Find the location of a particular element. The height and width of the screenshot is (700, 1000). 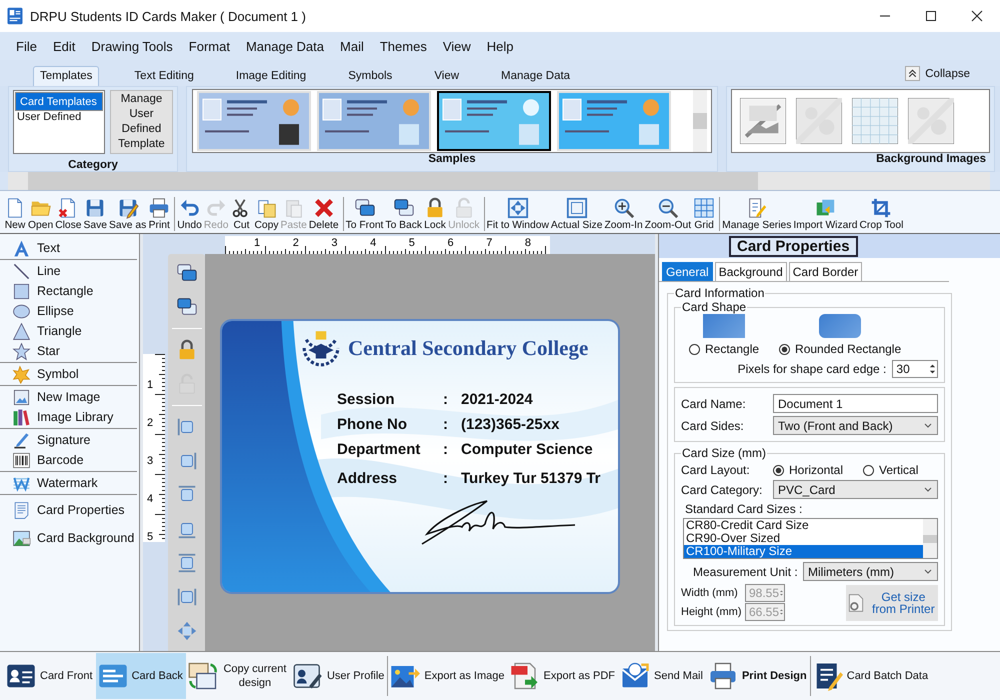

ribbon-tab: Image Editing is located at coordinates (271, 76).